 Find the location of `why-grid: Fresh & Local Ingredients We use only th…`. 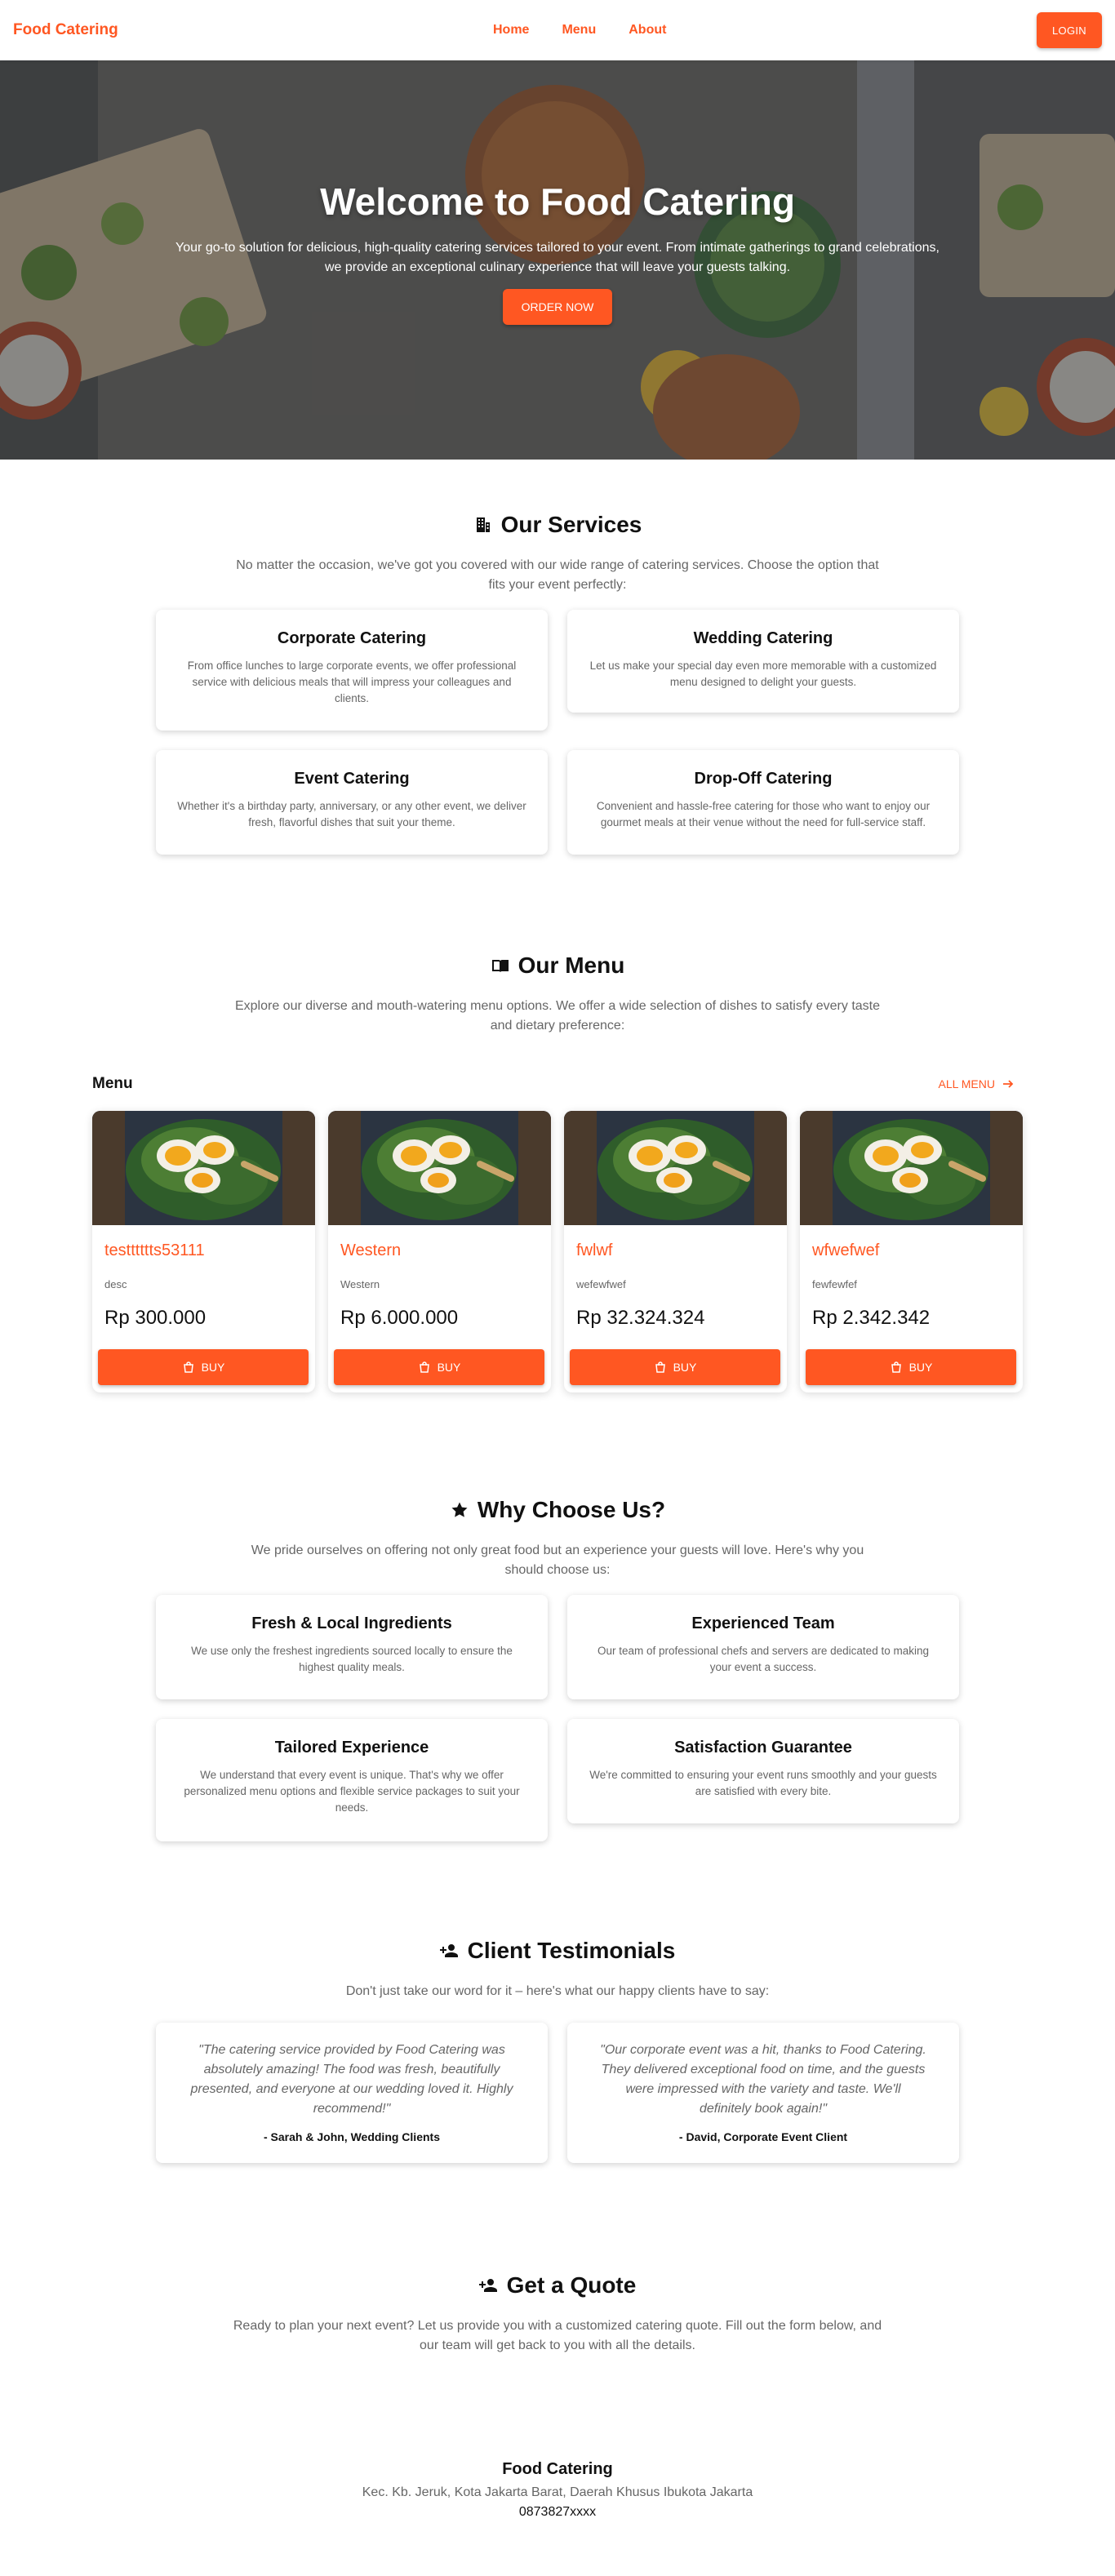

why-grid: Fresh & Local Ingredients We use only th… is located at coordinates (557, 1718).